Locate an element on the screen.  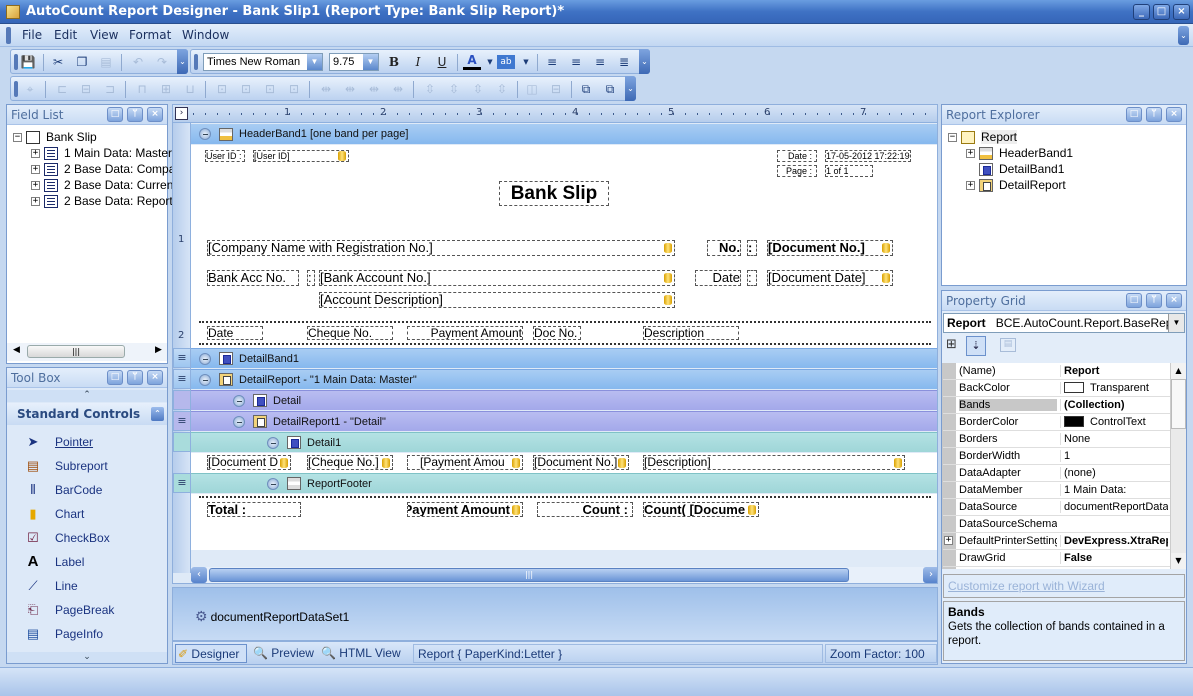
tool-pagebreak: ⎗ PageBreak is located at coordinates (70, 610).